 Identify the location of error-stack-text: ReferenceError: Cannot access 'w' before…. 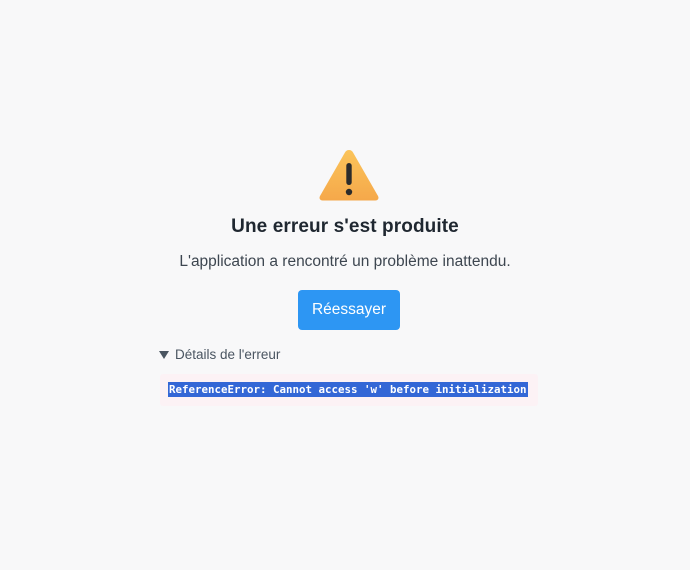
(348, 389).